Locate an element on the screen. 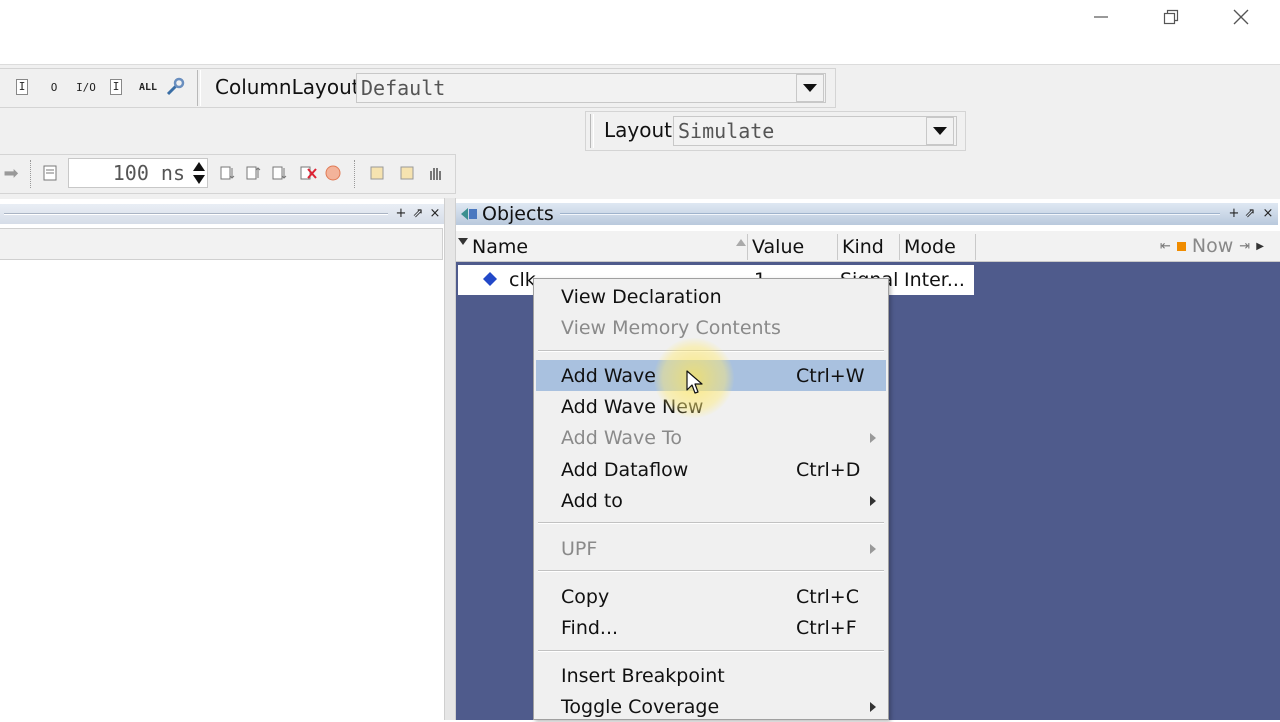  minimize-icon is located at coordinates (1101, 17).